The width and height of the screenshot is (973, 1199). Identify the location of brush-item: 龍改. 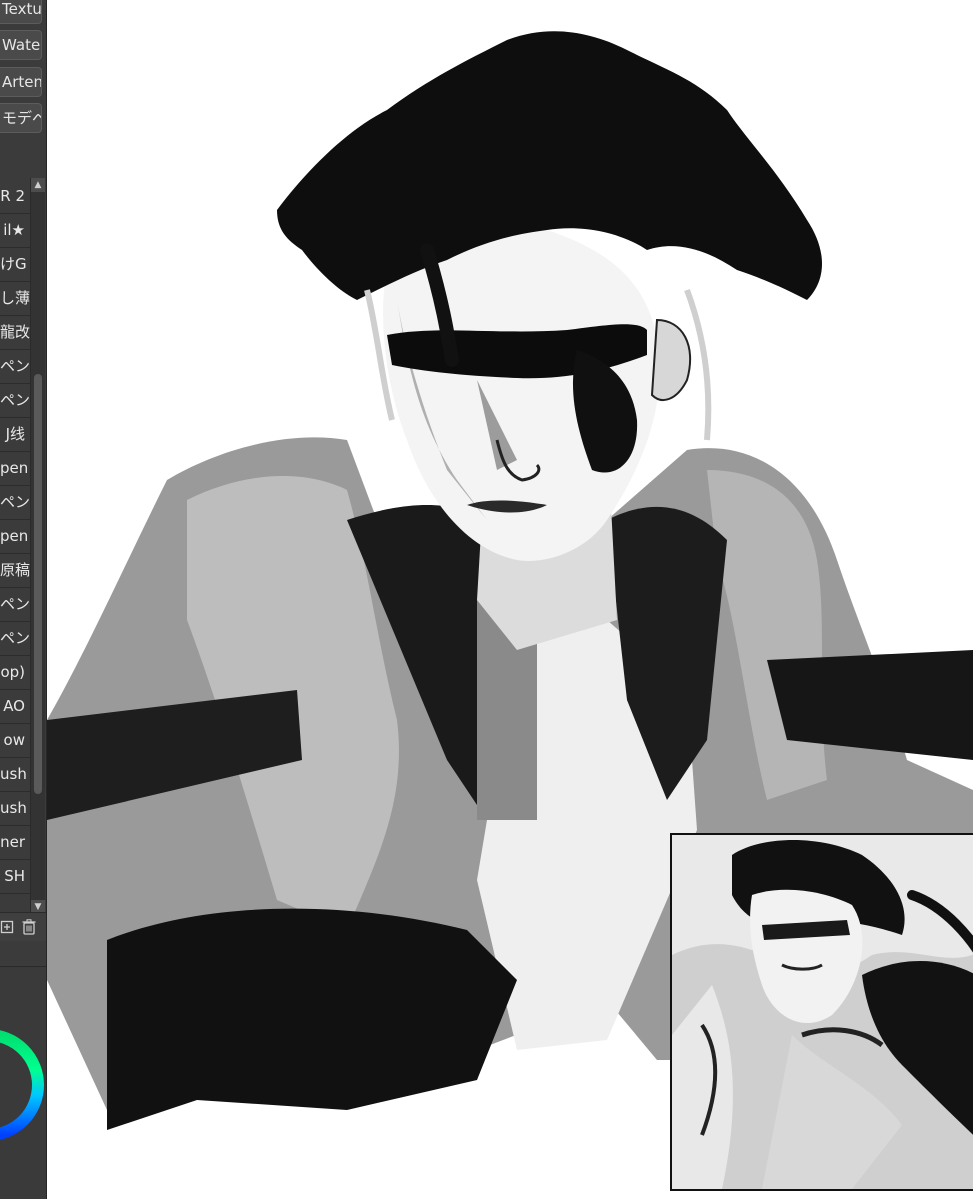
(15, 333).